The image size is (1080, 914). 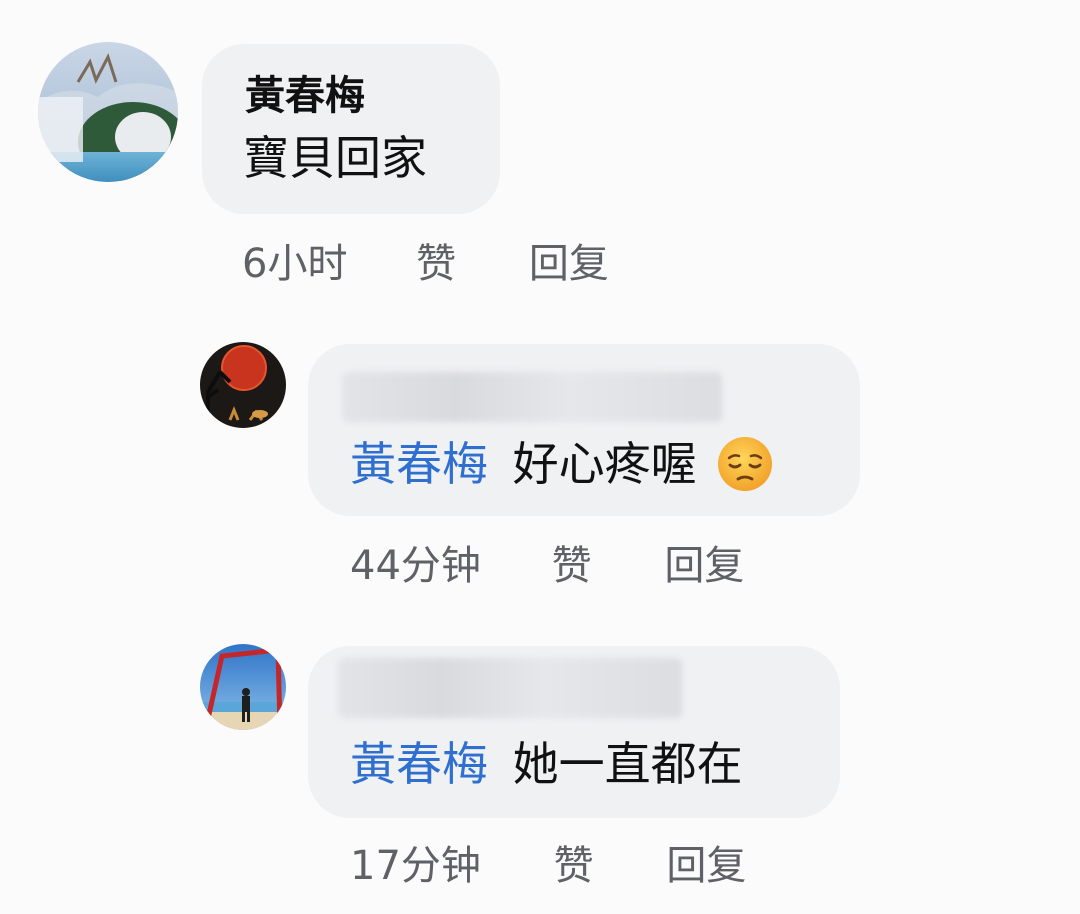 I want to click on avatar-red-moon-icon, so click(x=243, y=385).